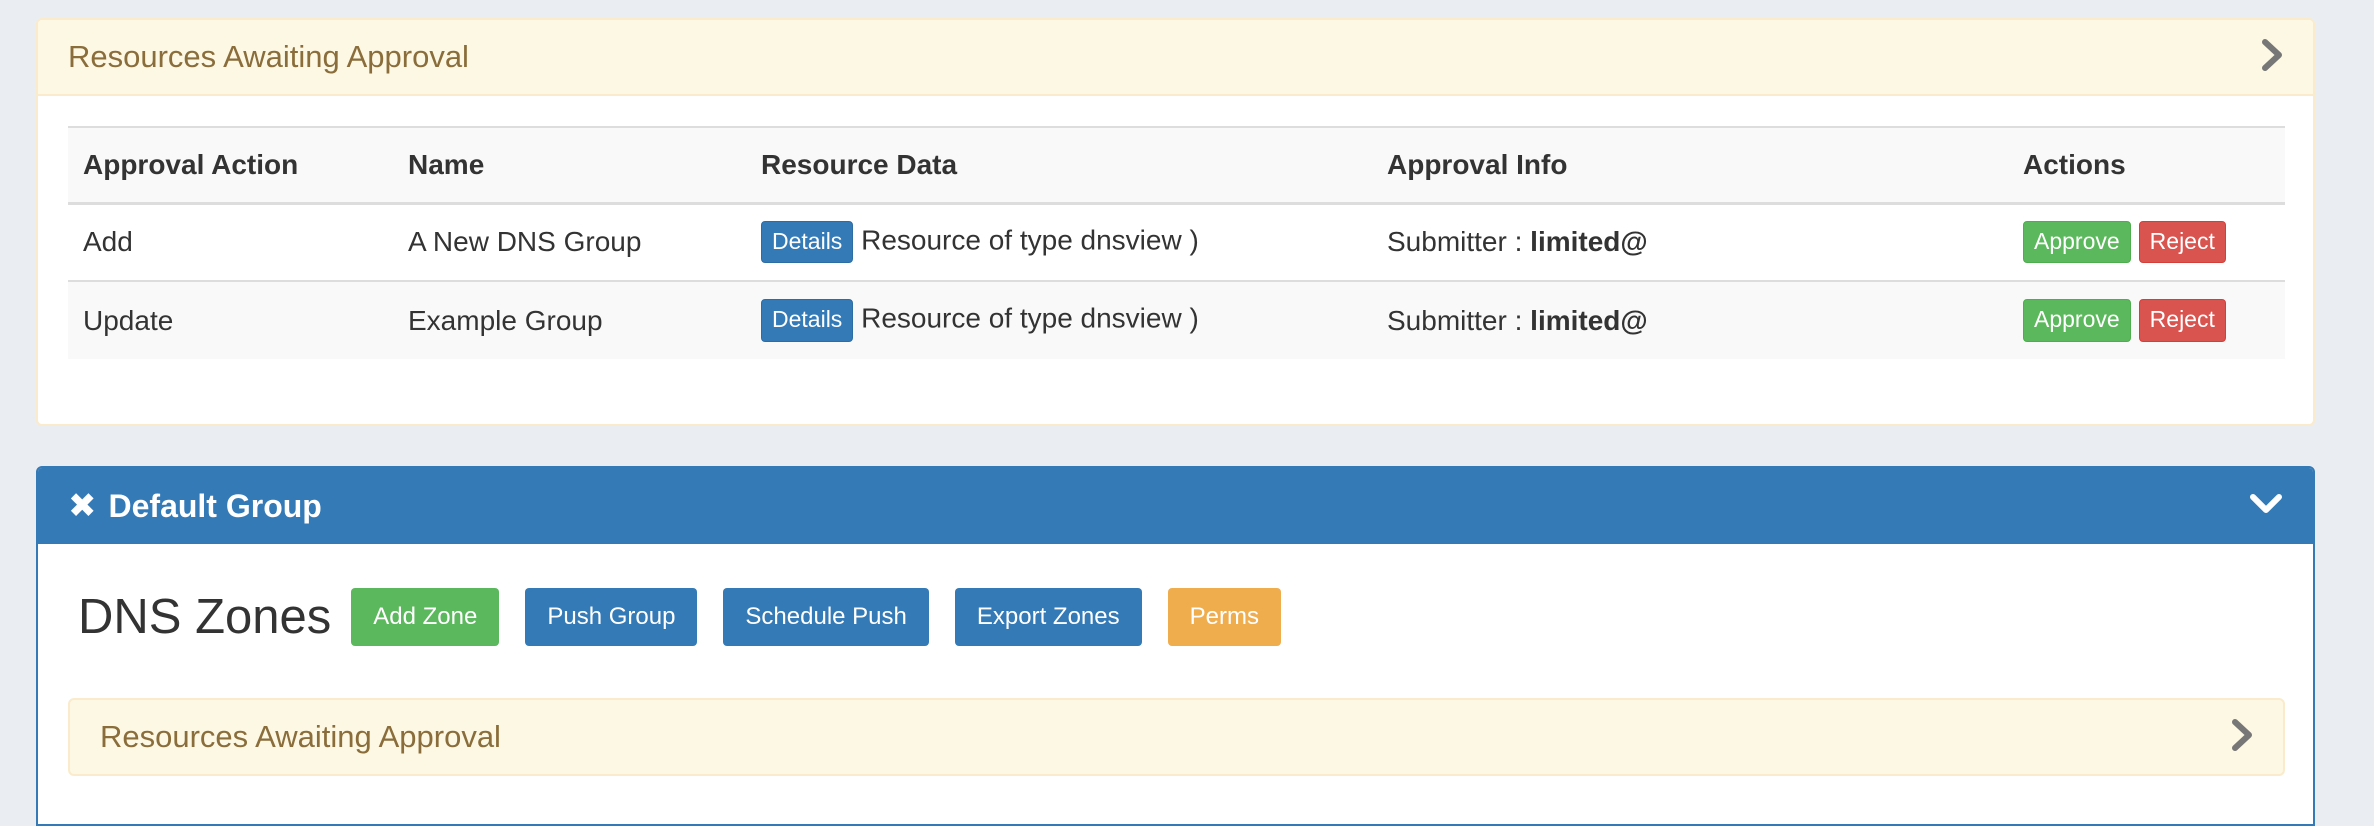 The width and height of the screenshot is (2374, 826). What do you see at coordinates (300, 736) in the screenshot?
I see `inner-approval-panel-title: Resources Awaiting Approval` at bounding box center [300, 736].